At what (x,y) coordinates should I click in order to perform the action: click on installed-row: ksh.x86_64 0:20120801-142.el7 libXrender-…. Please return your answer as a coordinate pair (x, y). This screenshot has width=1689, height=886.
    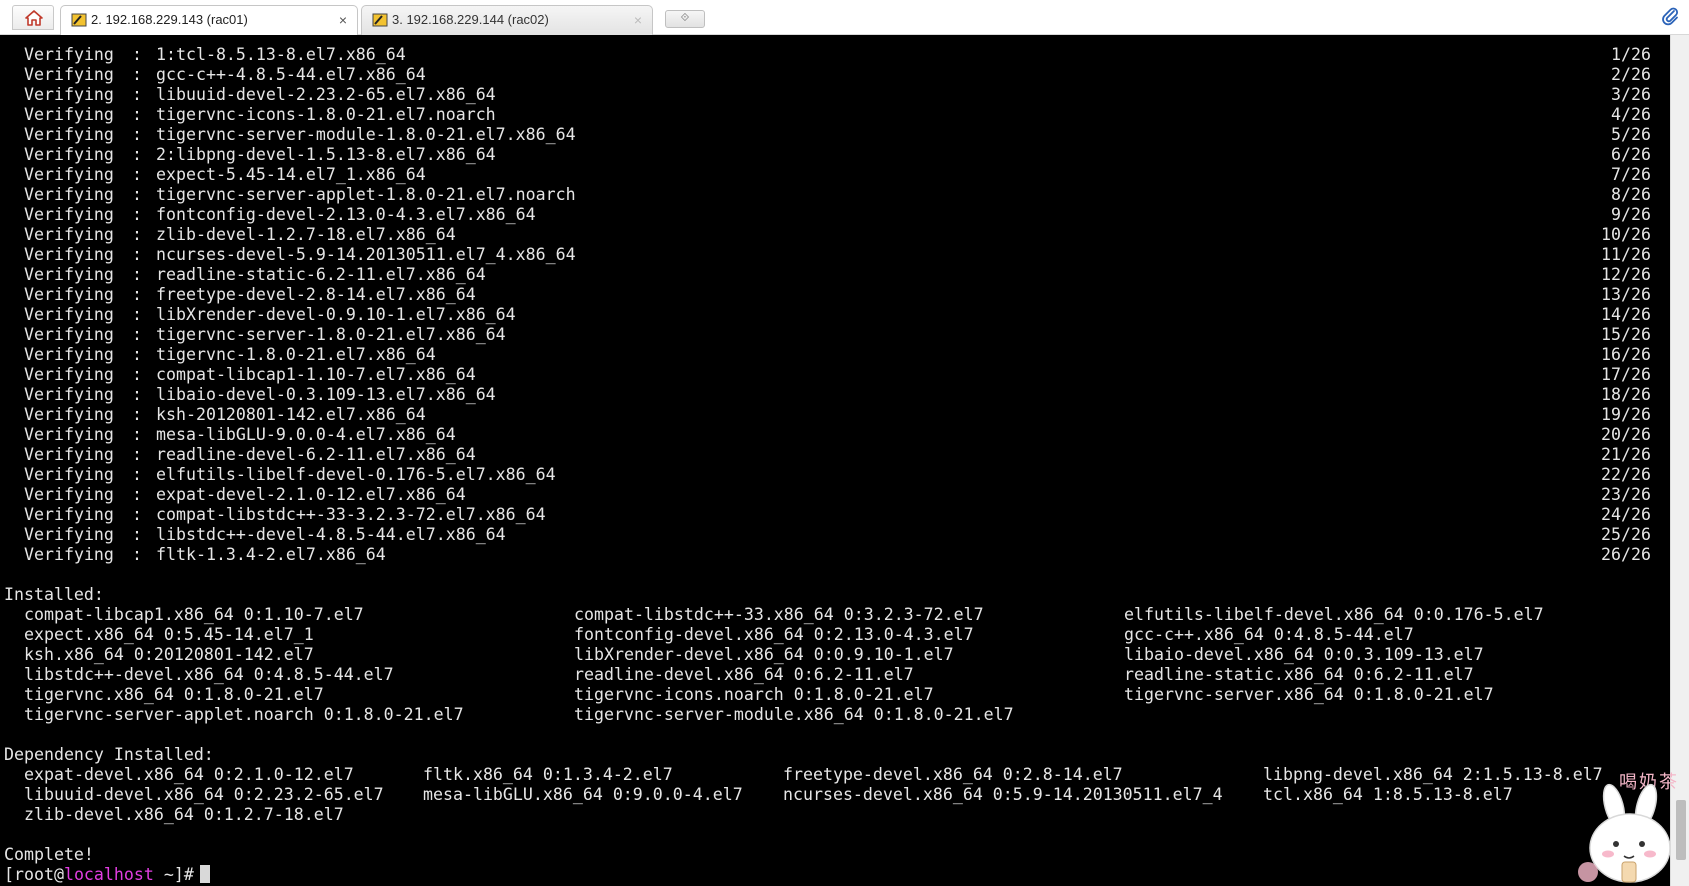
    Looking at the image, I should click on (837, 655).